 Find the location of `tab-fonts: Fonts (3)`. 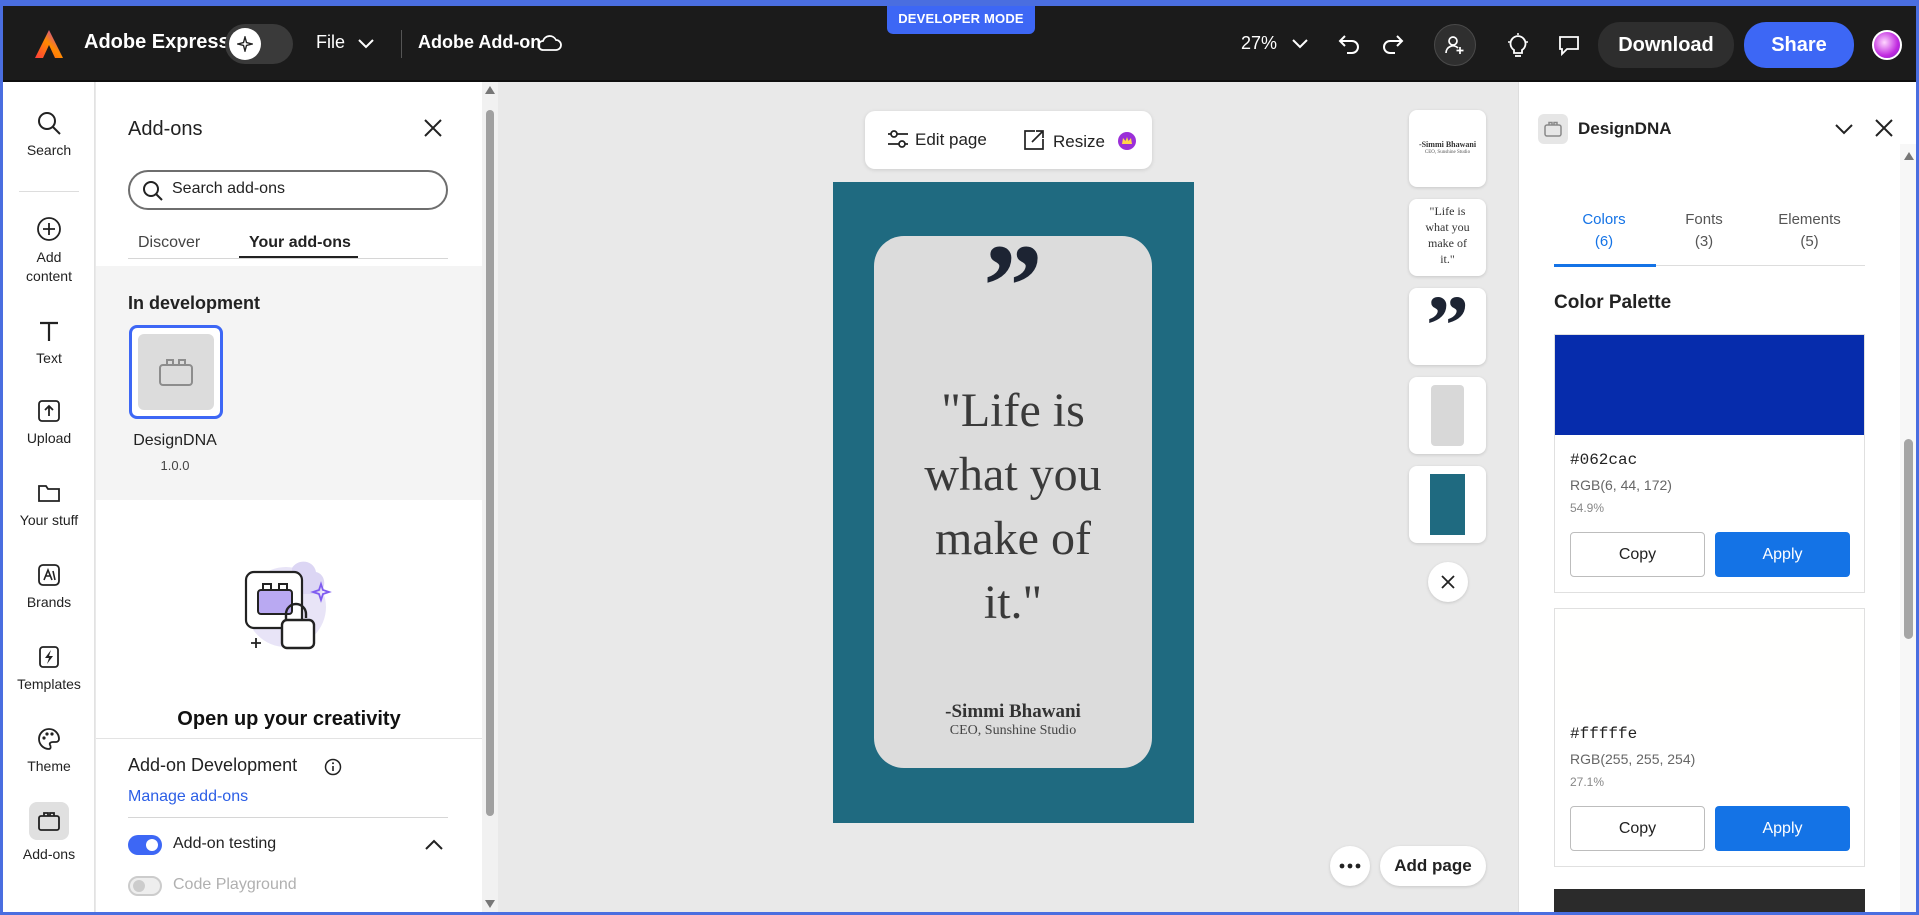

tab-fonts: Fonts (3) is located at coordinates (1704, 231).